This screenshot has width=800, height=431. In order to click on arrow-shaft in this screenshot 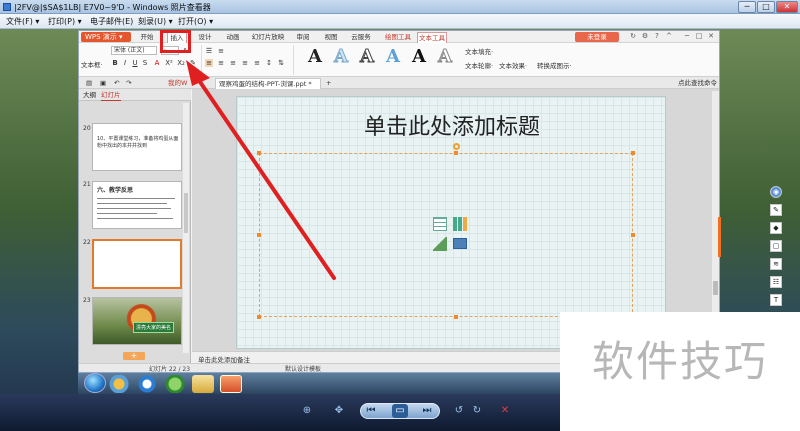, I will do `click(265, 177)`.